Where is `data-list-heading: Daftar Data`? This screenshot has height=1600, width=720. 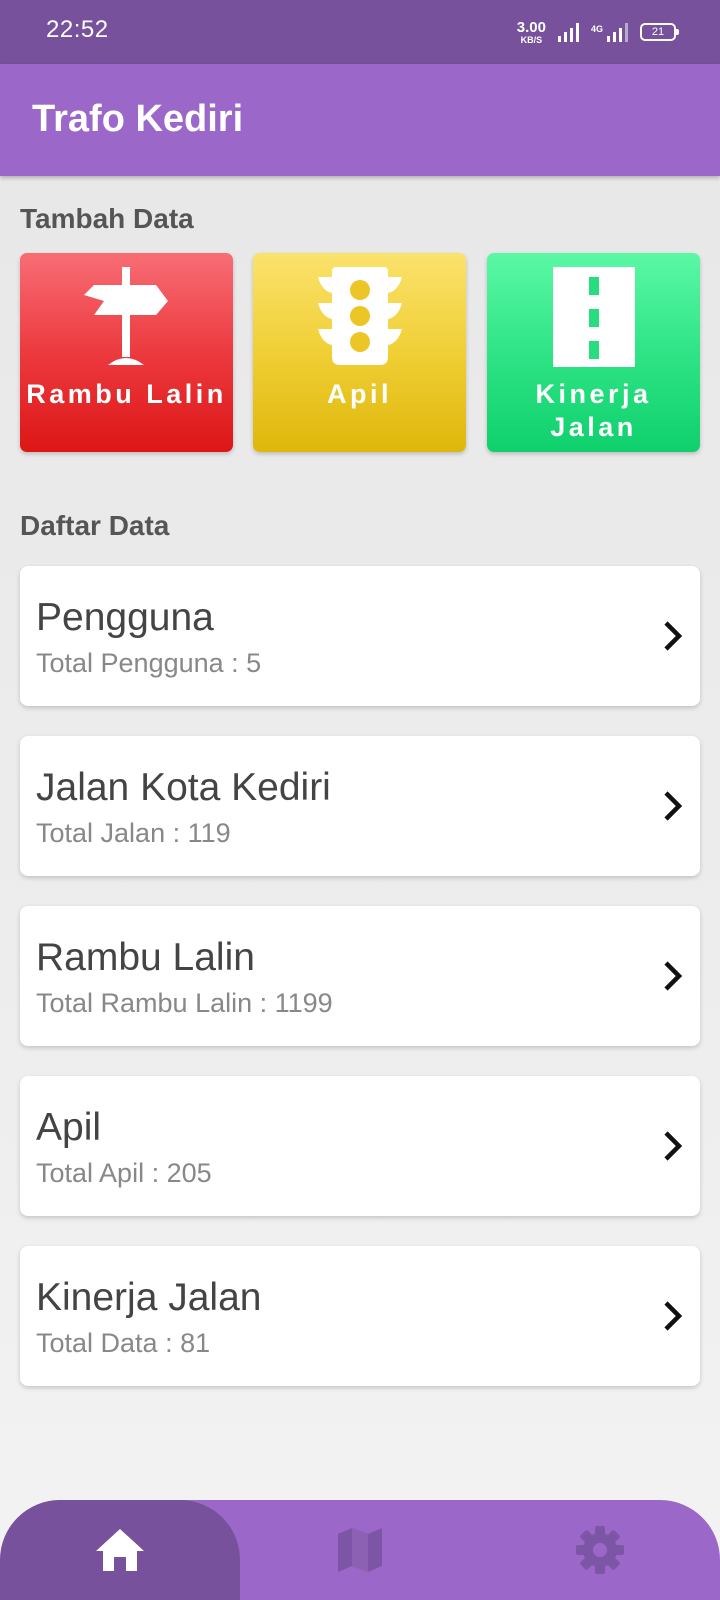 data-list-heading: Daftar Data is located at coordinates (95, 525).